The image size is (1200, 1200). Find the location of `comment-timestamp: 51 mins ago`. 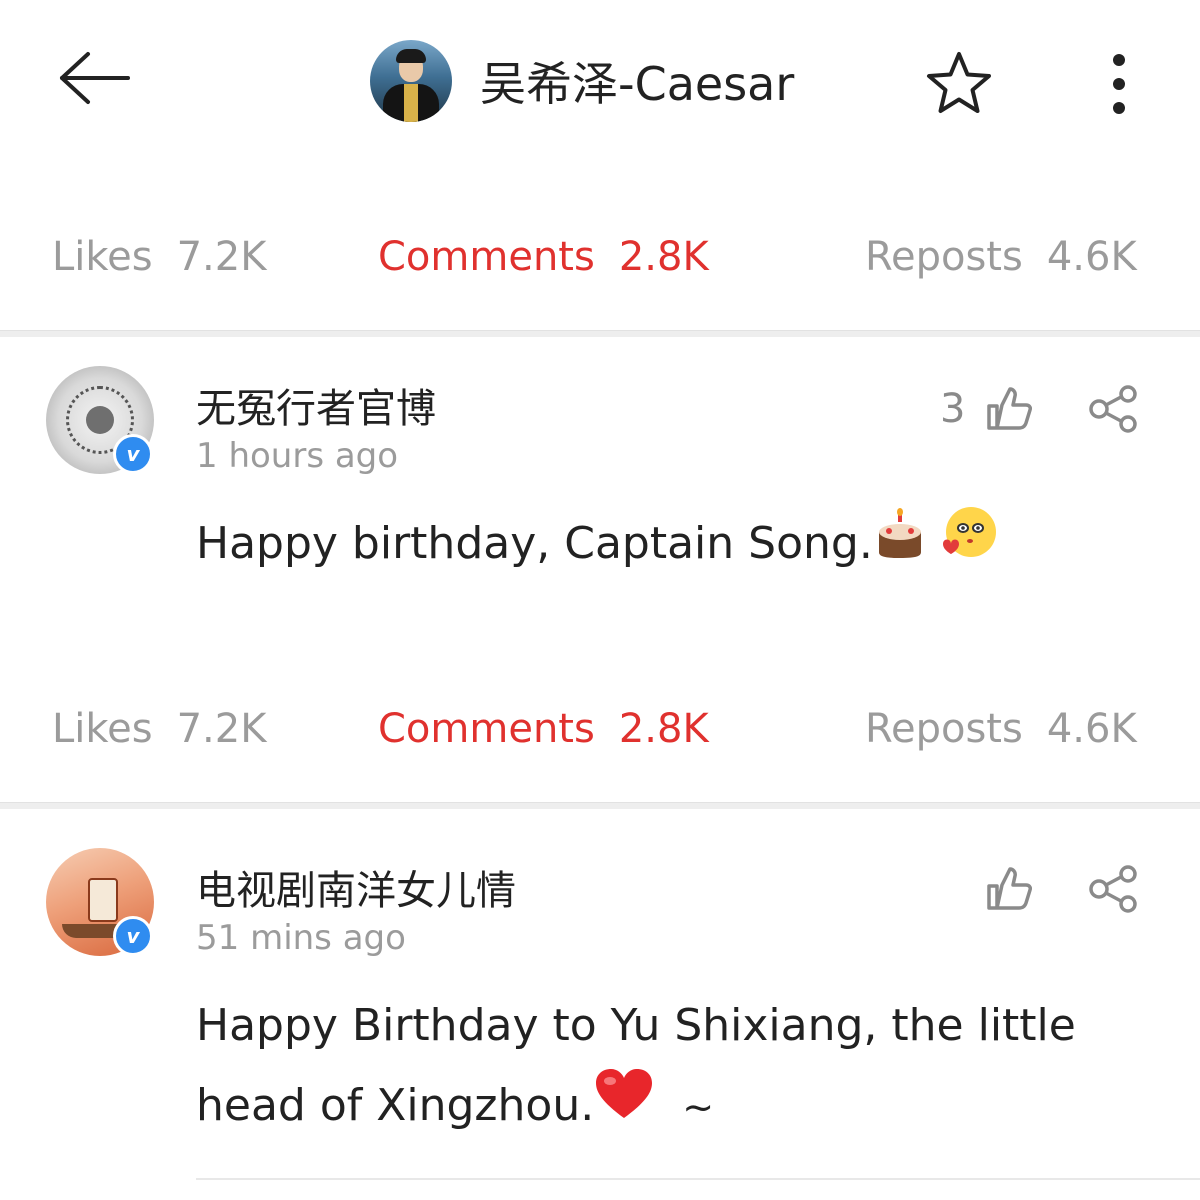

comment-timestamp: 51 mins ago is located at coordinates (301, 938).